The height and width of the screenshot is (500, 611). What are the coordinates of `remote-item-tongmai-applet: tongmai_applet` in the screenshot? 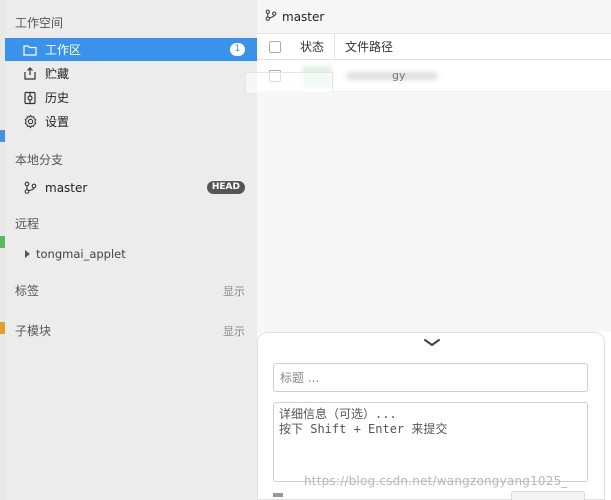 It's located at (75, 254).